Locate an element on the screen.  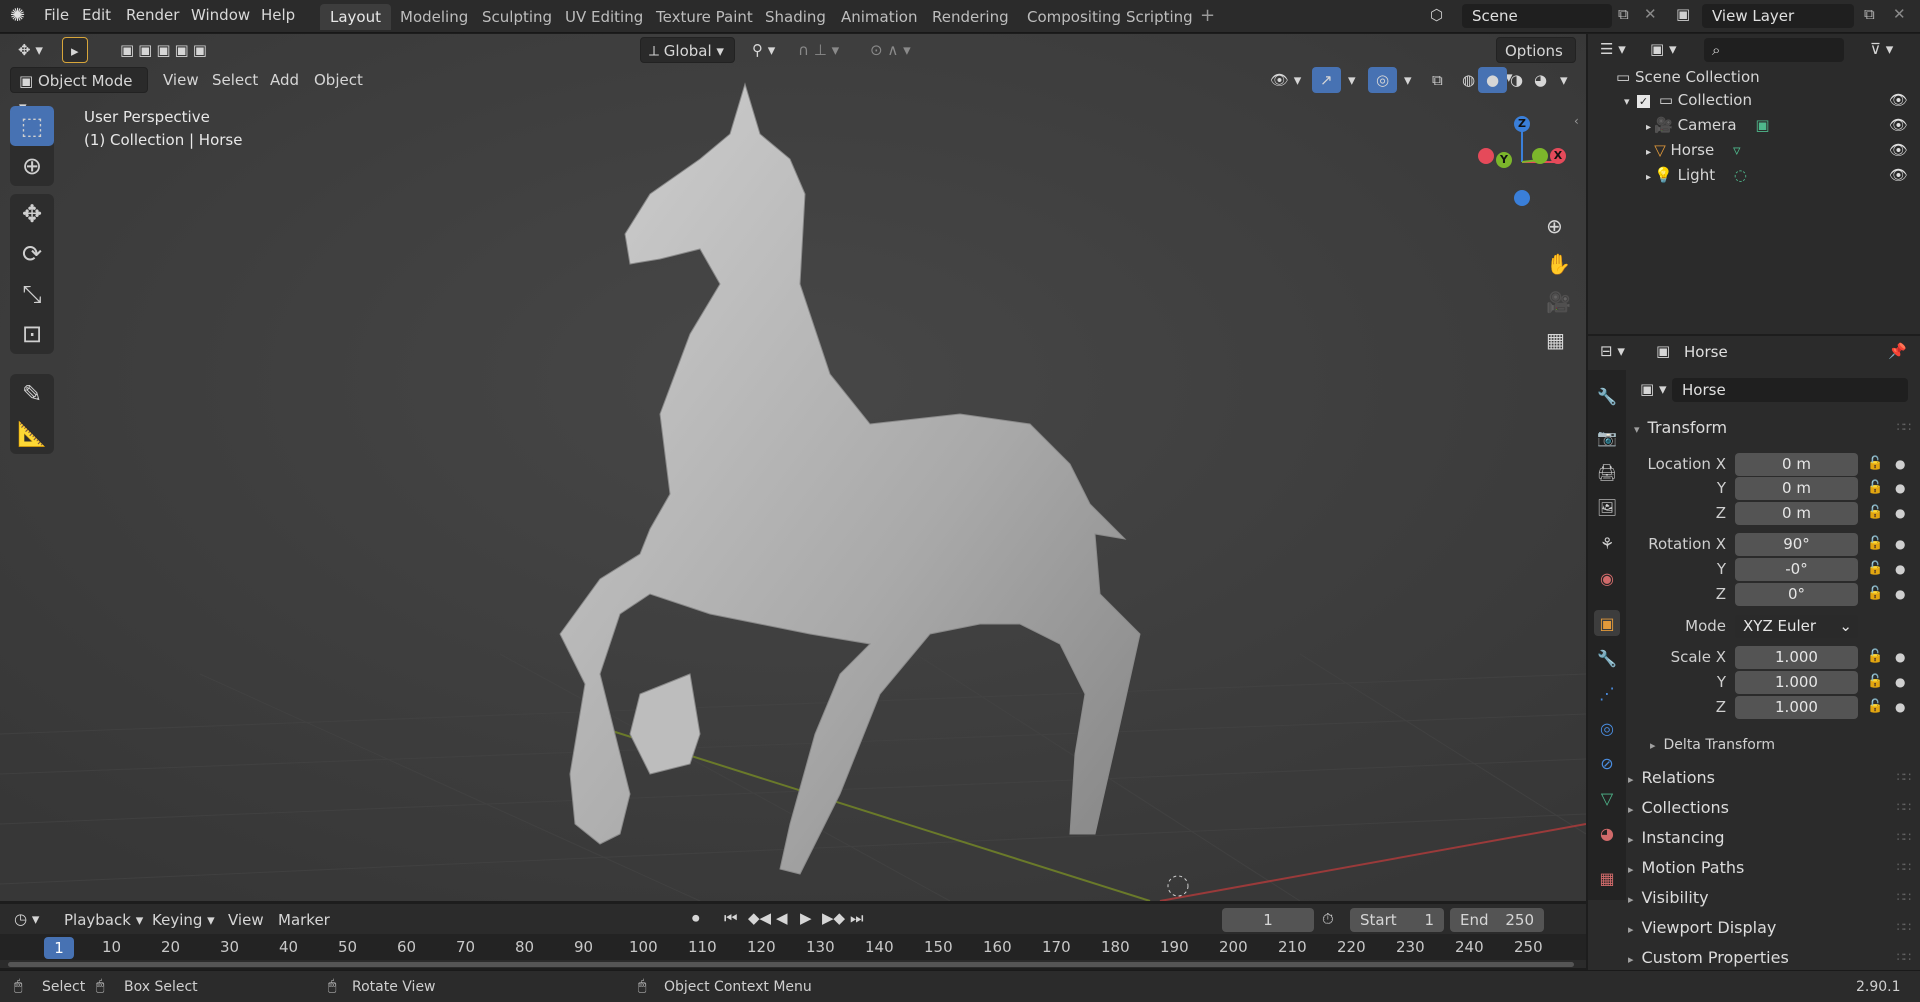
object-data-dropdown-icon: ▣ ▾ is located at coordinates (1653, 389).